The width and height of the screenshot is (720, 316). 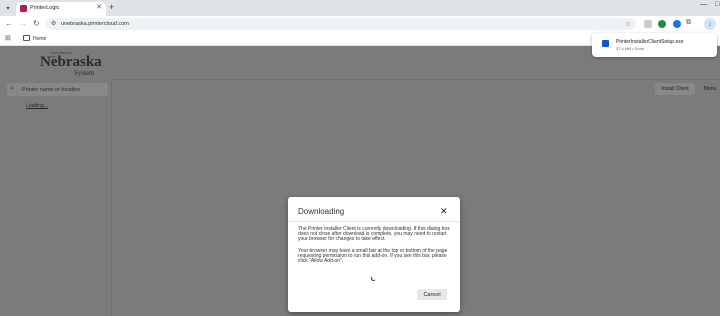 What do you see at coordinates (84, 73) in the screenshot?
I see `logo-system: System` at bounding box center [84, 73].